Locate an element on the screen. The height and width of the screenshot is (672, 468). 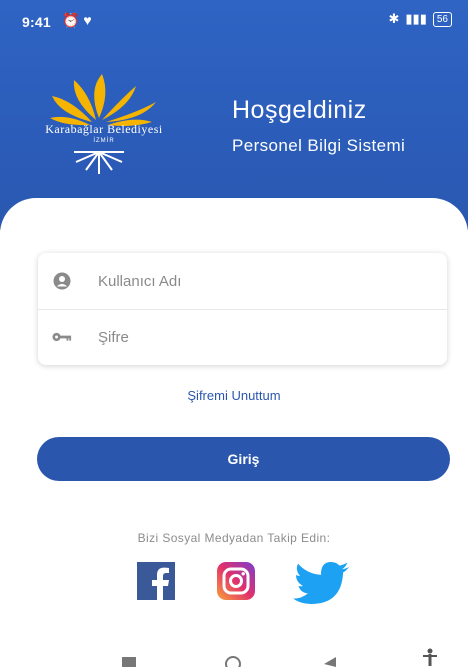
bluetooth-icon: ✱ is located at coordinates (394, 18).